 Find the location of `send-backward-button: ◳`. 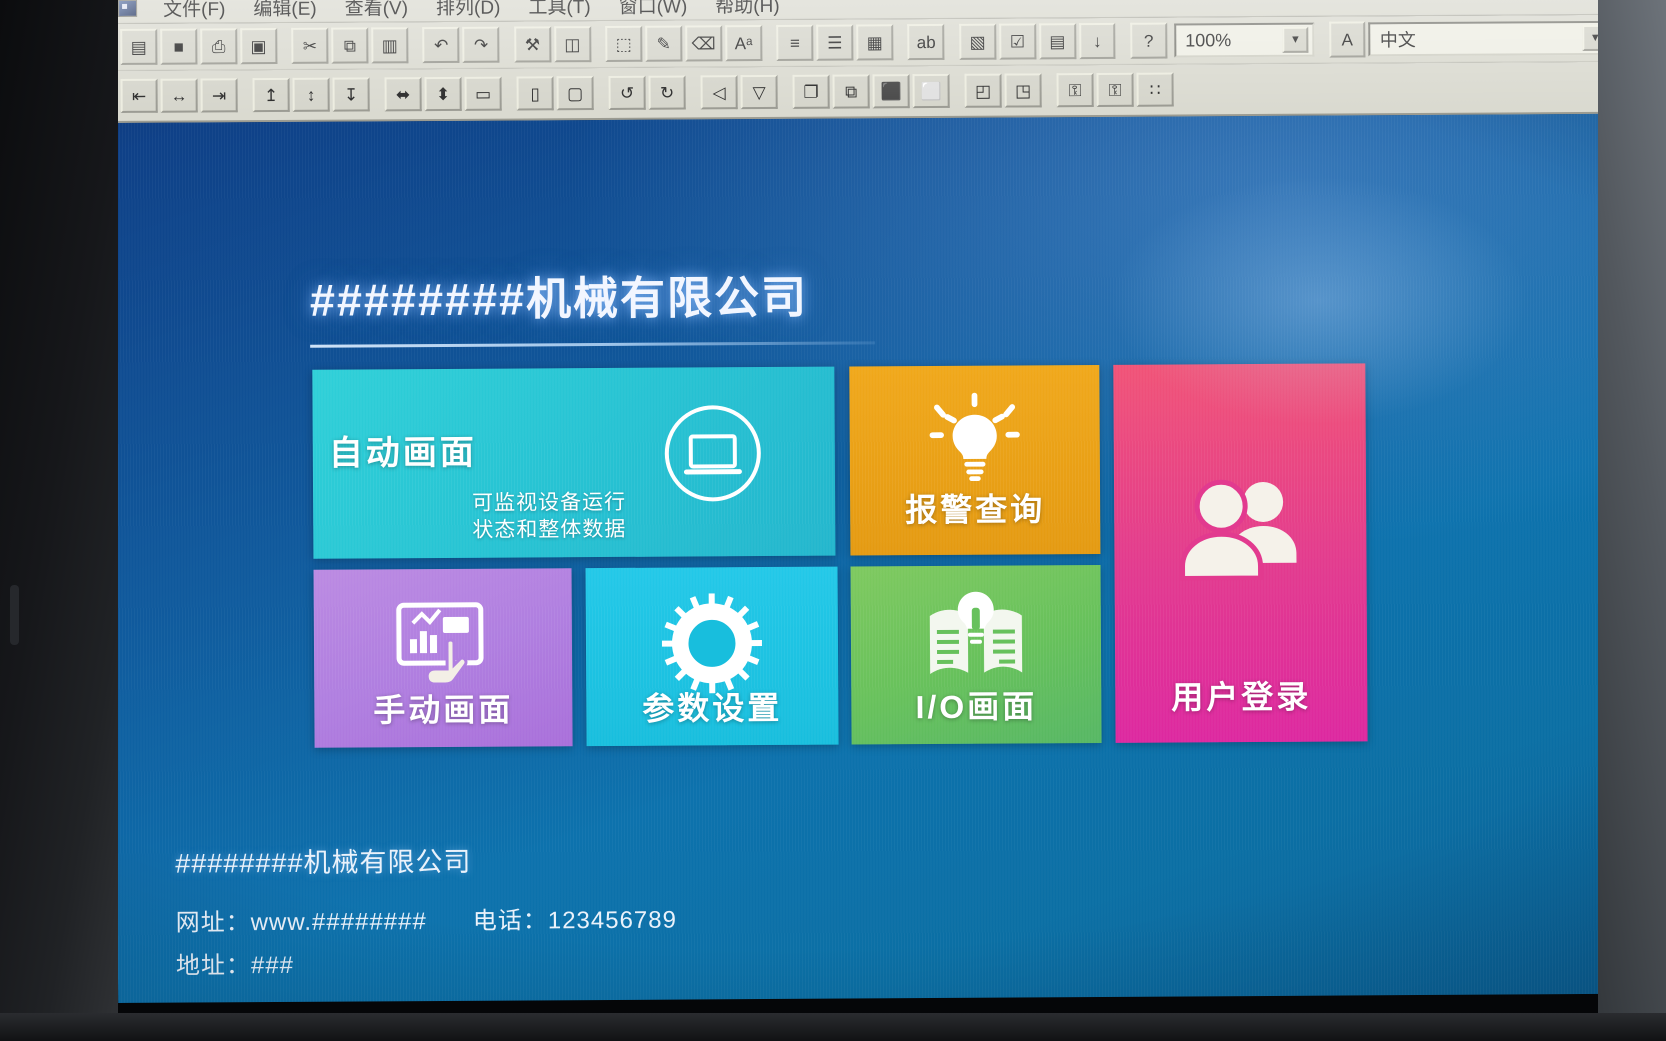

send-backward-button: ◳ is located at coordinates (1023, 90).